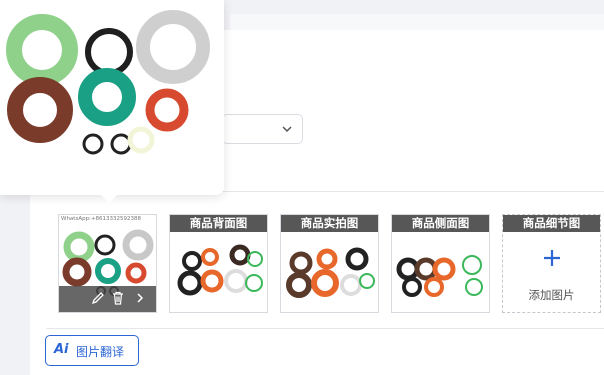 The image size is (604, 375). I want to click on popover-caret, so click(109, 198).